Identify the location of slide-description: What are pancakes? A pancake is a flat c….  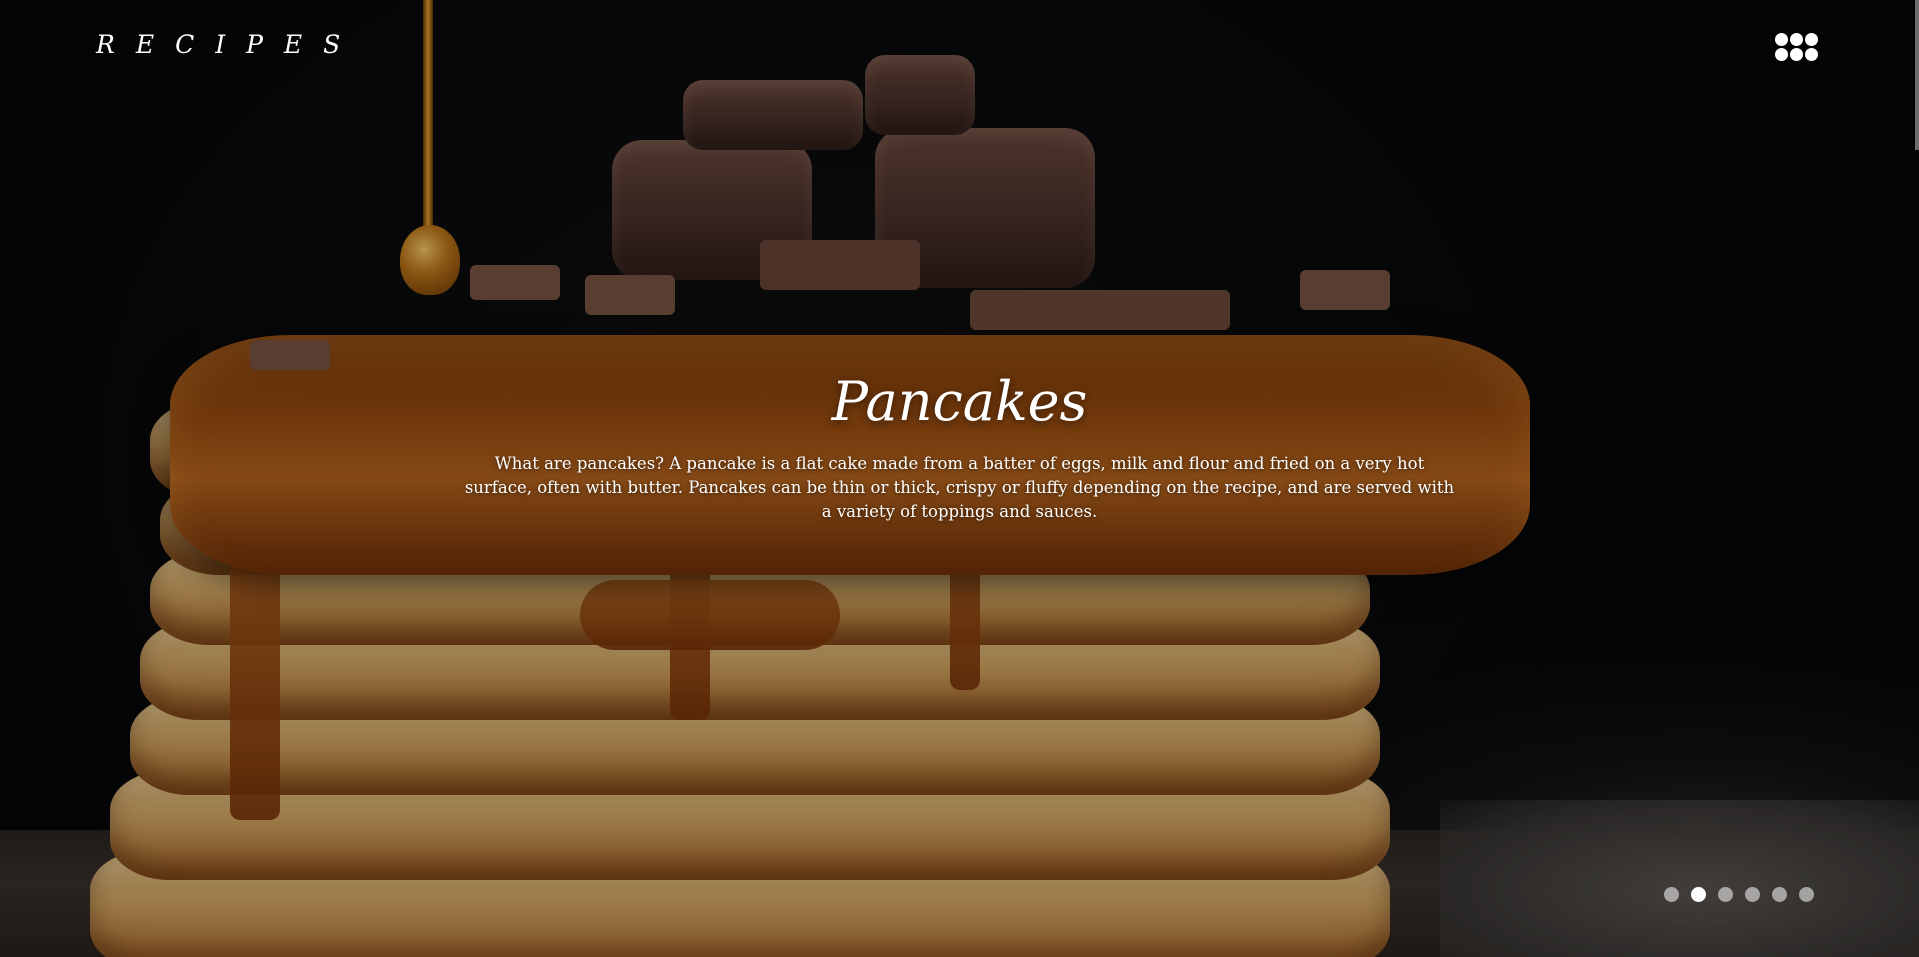
(959, 487).